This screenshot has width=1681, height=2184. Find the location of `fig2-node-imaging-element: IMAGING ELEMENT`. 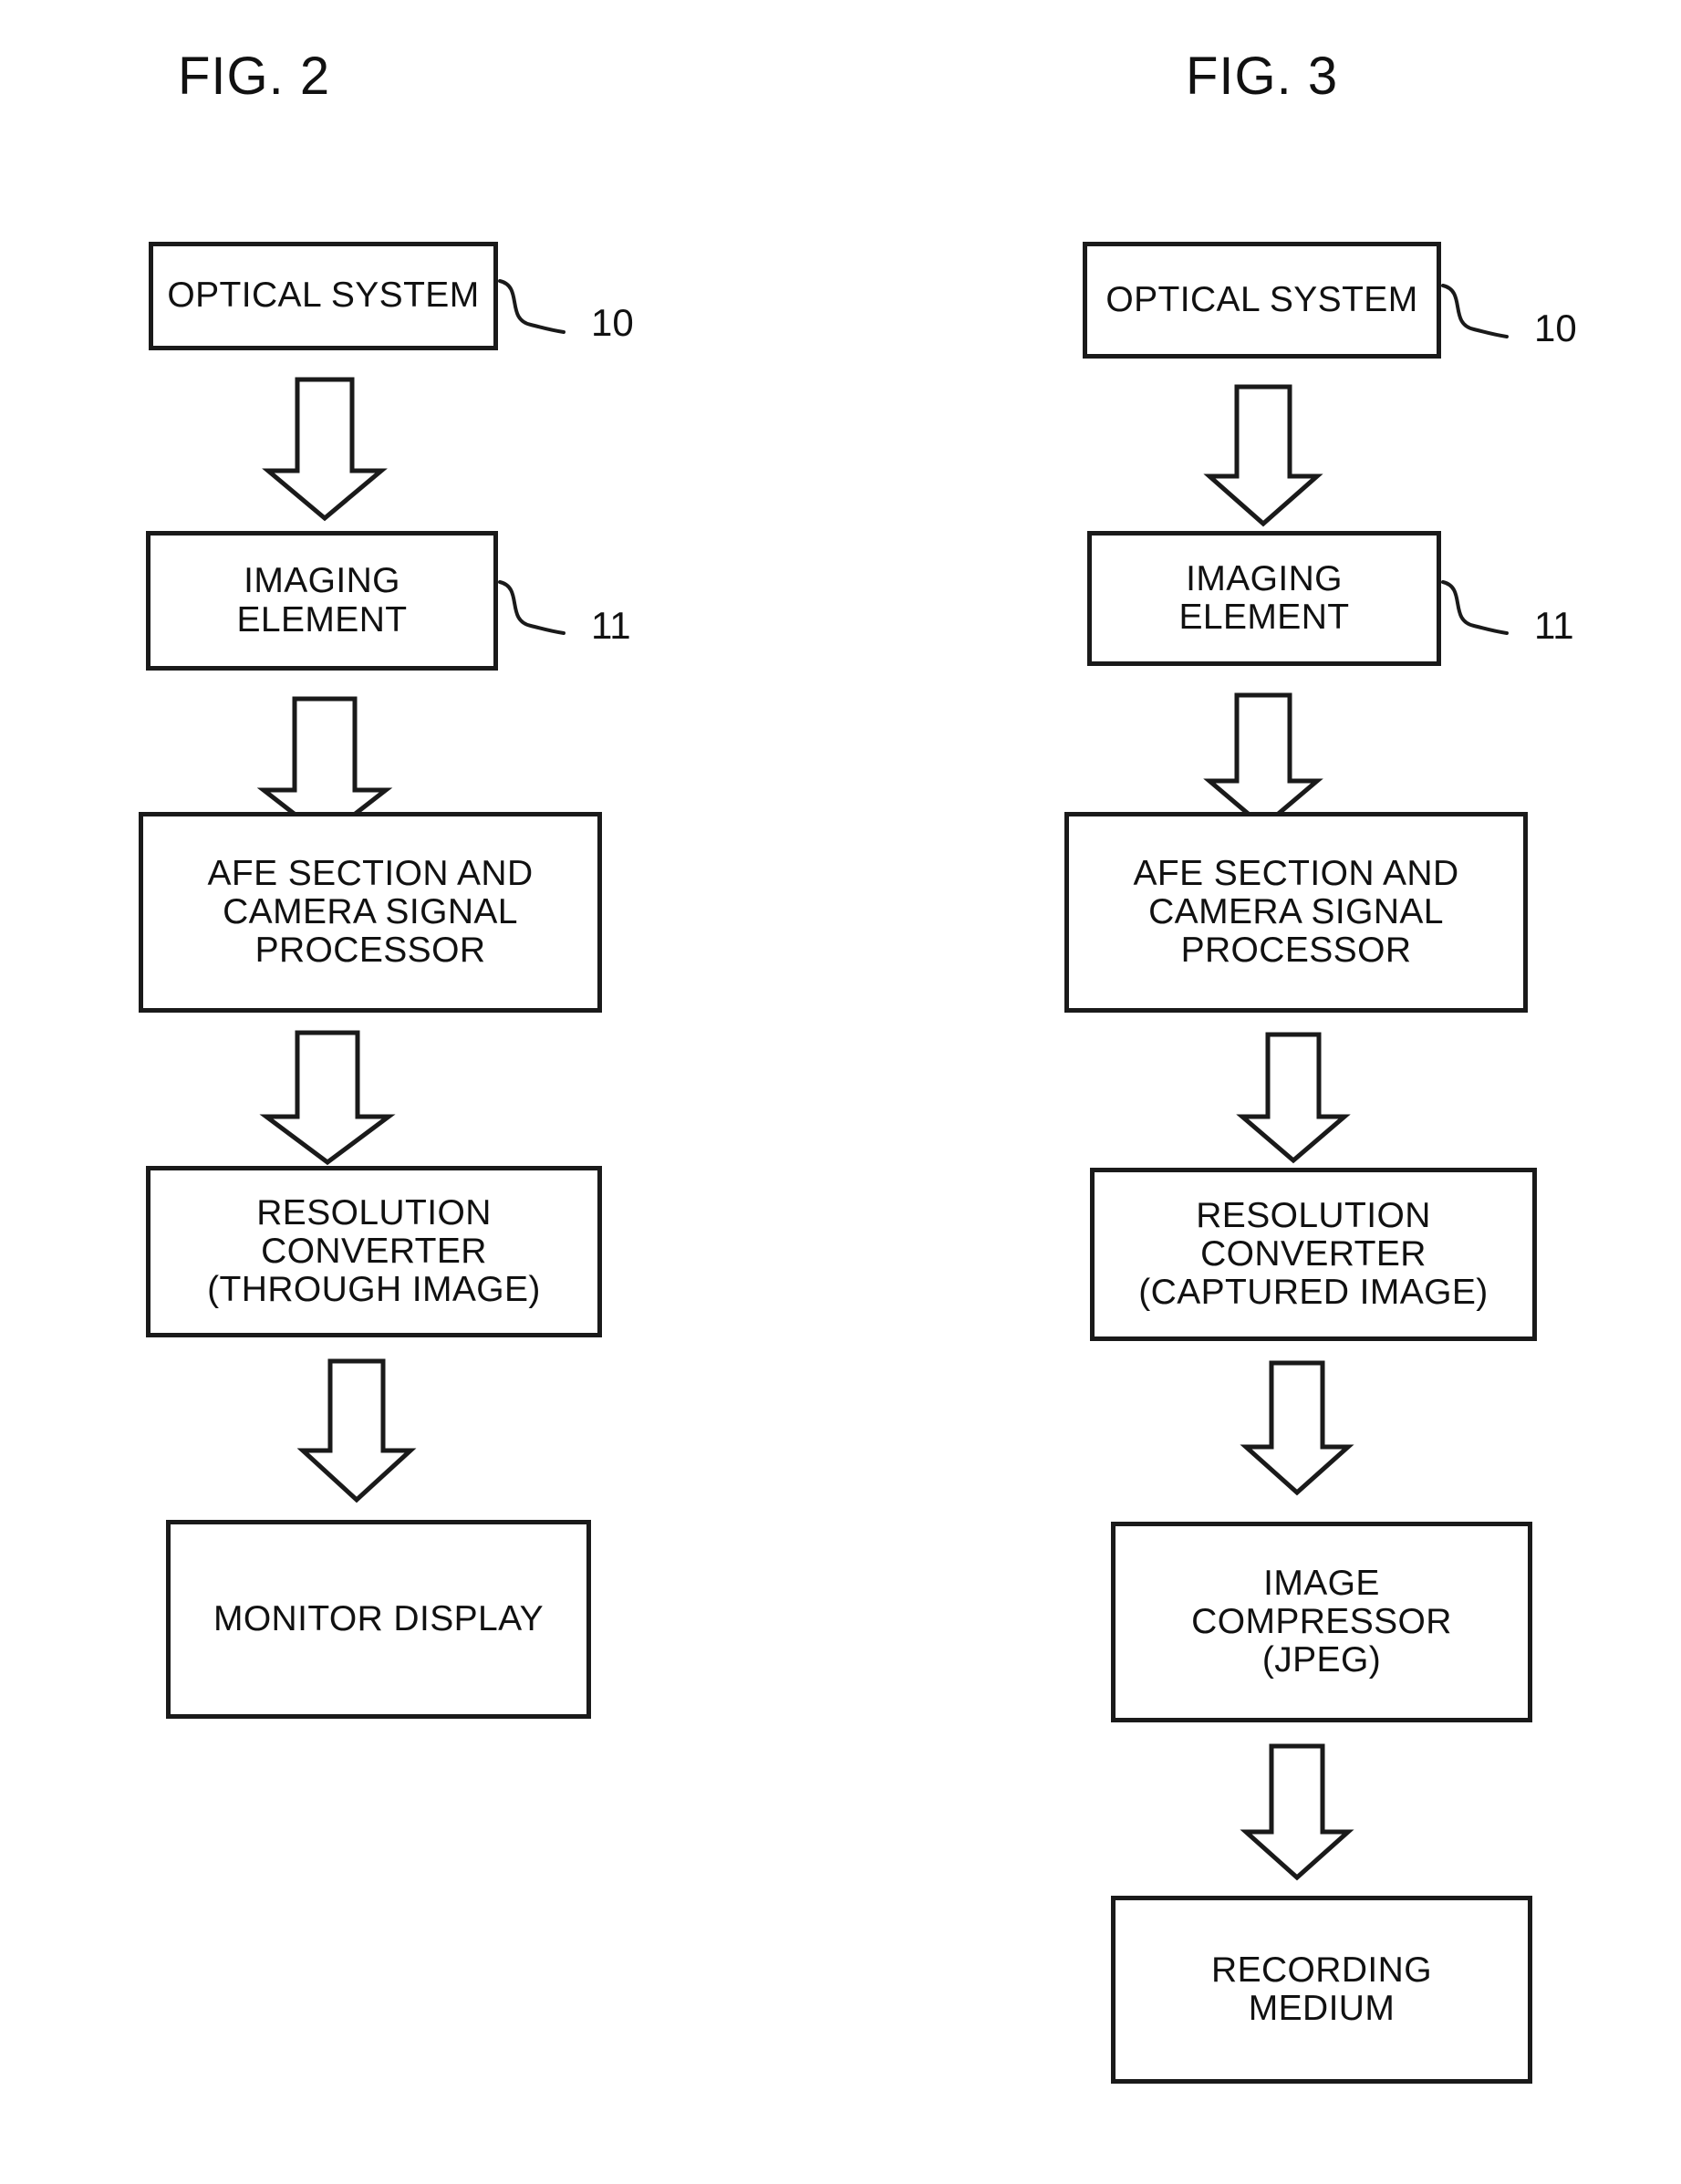

fig2-node-imaging-element: IMAGING ELEMENT is located at coordinates (322, 601).